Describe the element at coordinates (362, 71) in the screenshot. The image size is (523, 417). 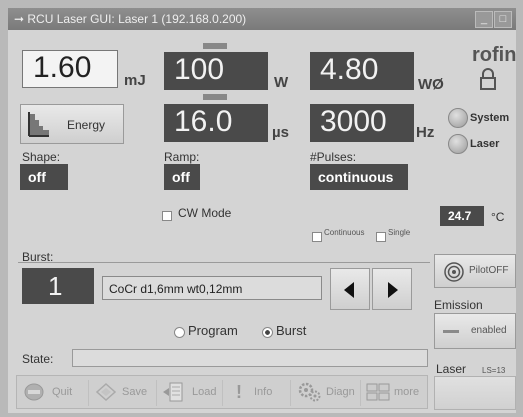
I see `avg-power-readout: 4.80` at that location.